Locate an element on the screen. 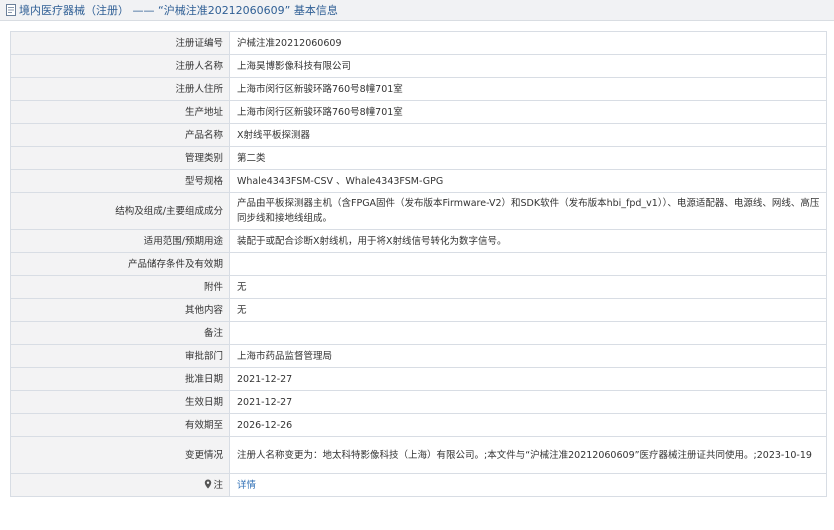 The height and width of the screenshot is (530, 834). table-row: 其他内容 无 is located at coordinates (418, 310).